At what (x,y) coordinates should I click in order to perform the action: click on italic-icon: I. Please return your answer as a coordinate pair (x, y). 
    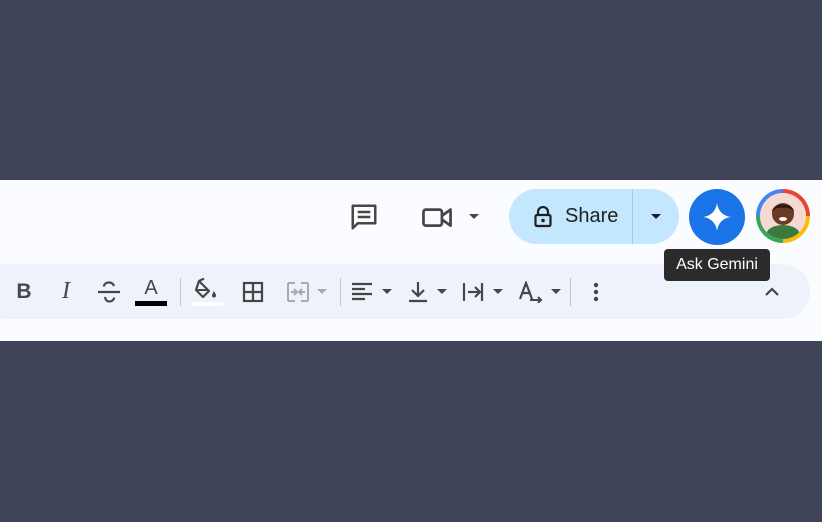
    Looking at the image, I should click on (66, 291).